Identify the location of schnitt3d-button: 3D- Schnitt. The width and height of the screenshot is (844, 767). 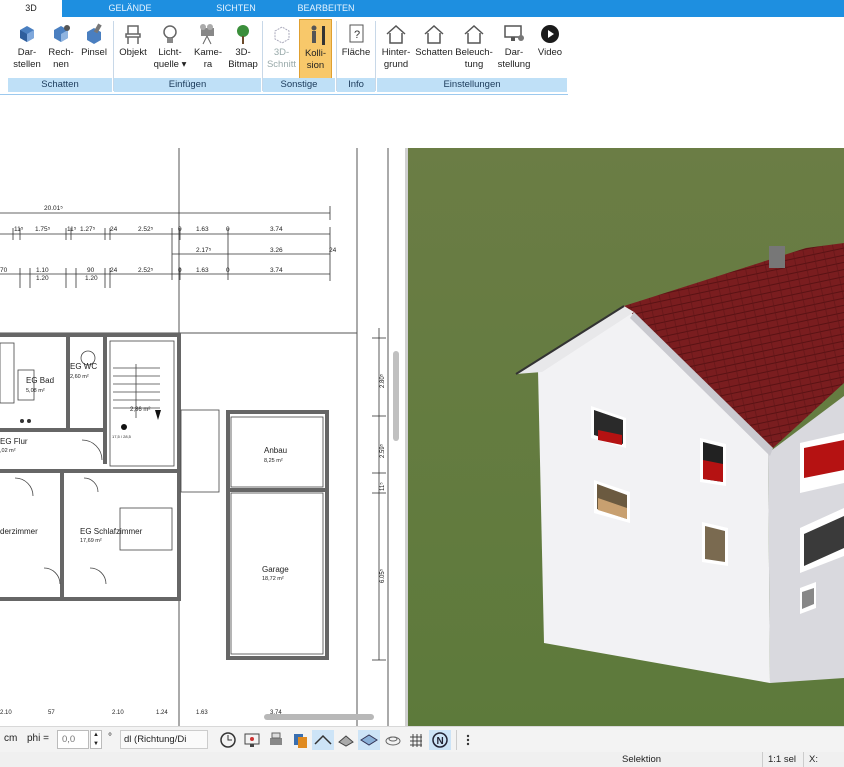
(281, 49).